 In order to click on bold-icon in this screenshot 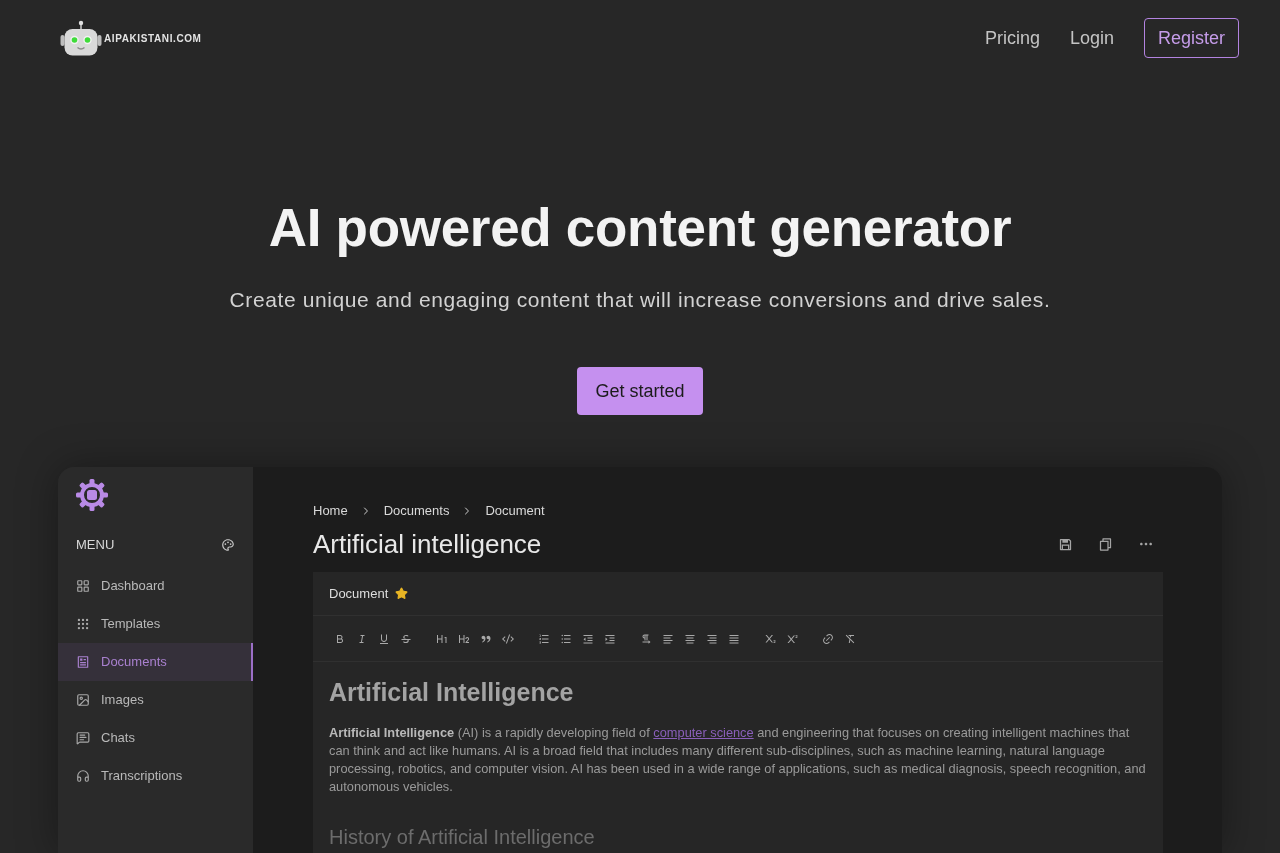, I will do `click(340, 638)`.